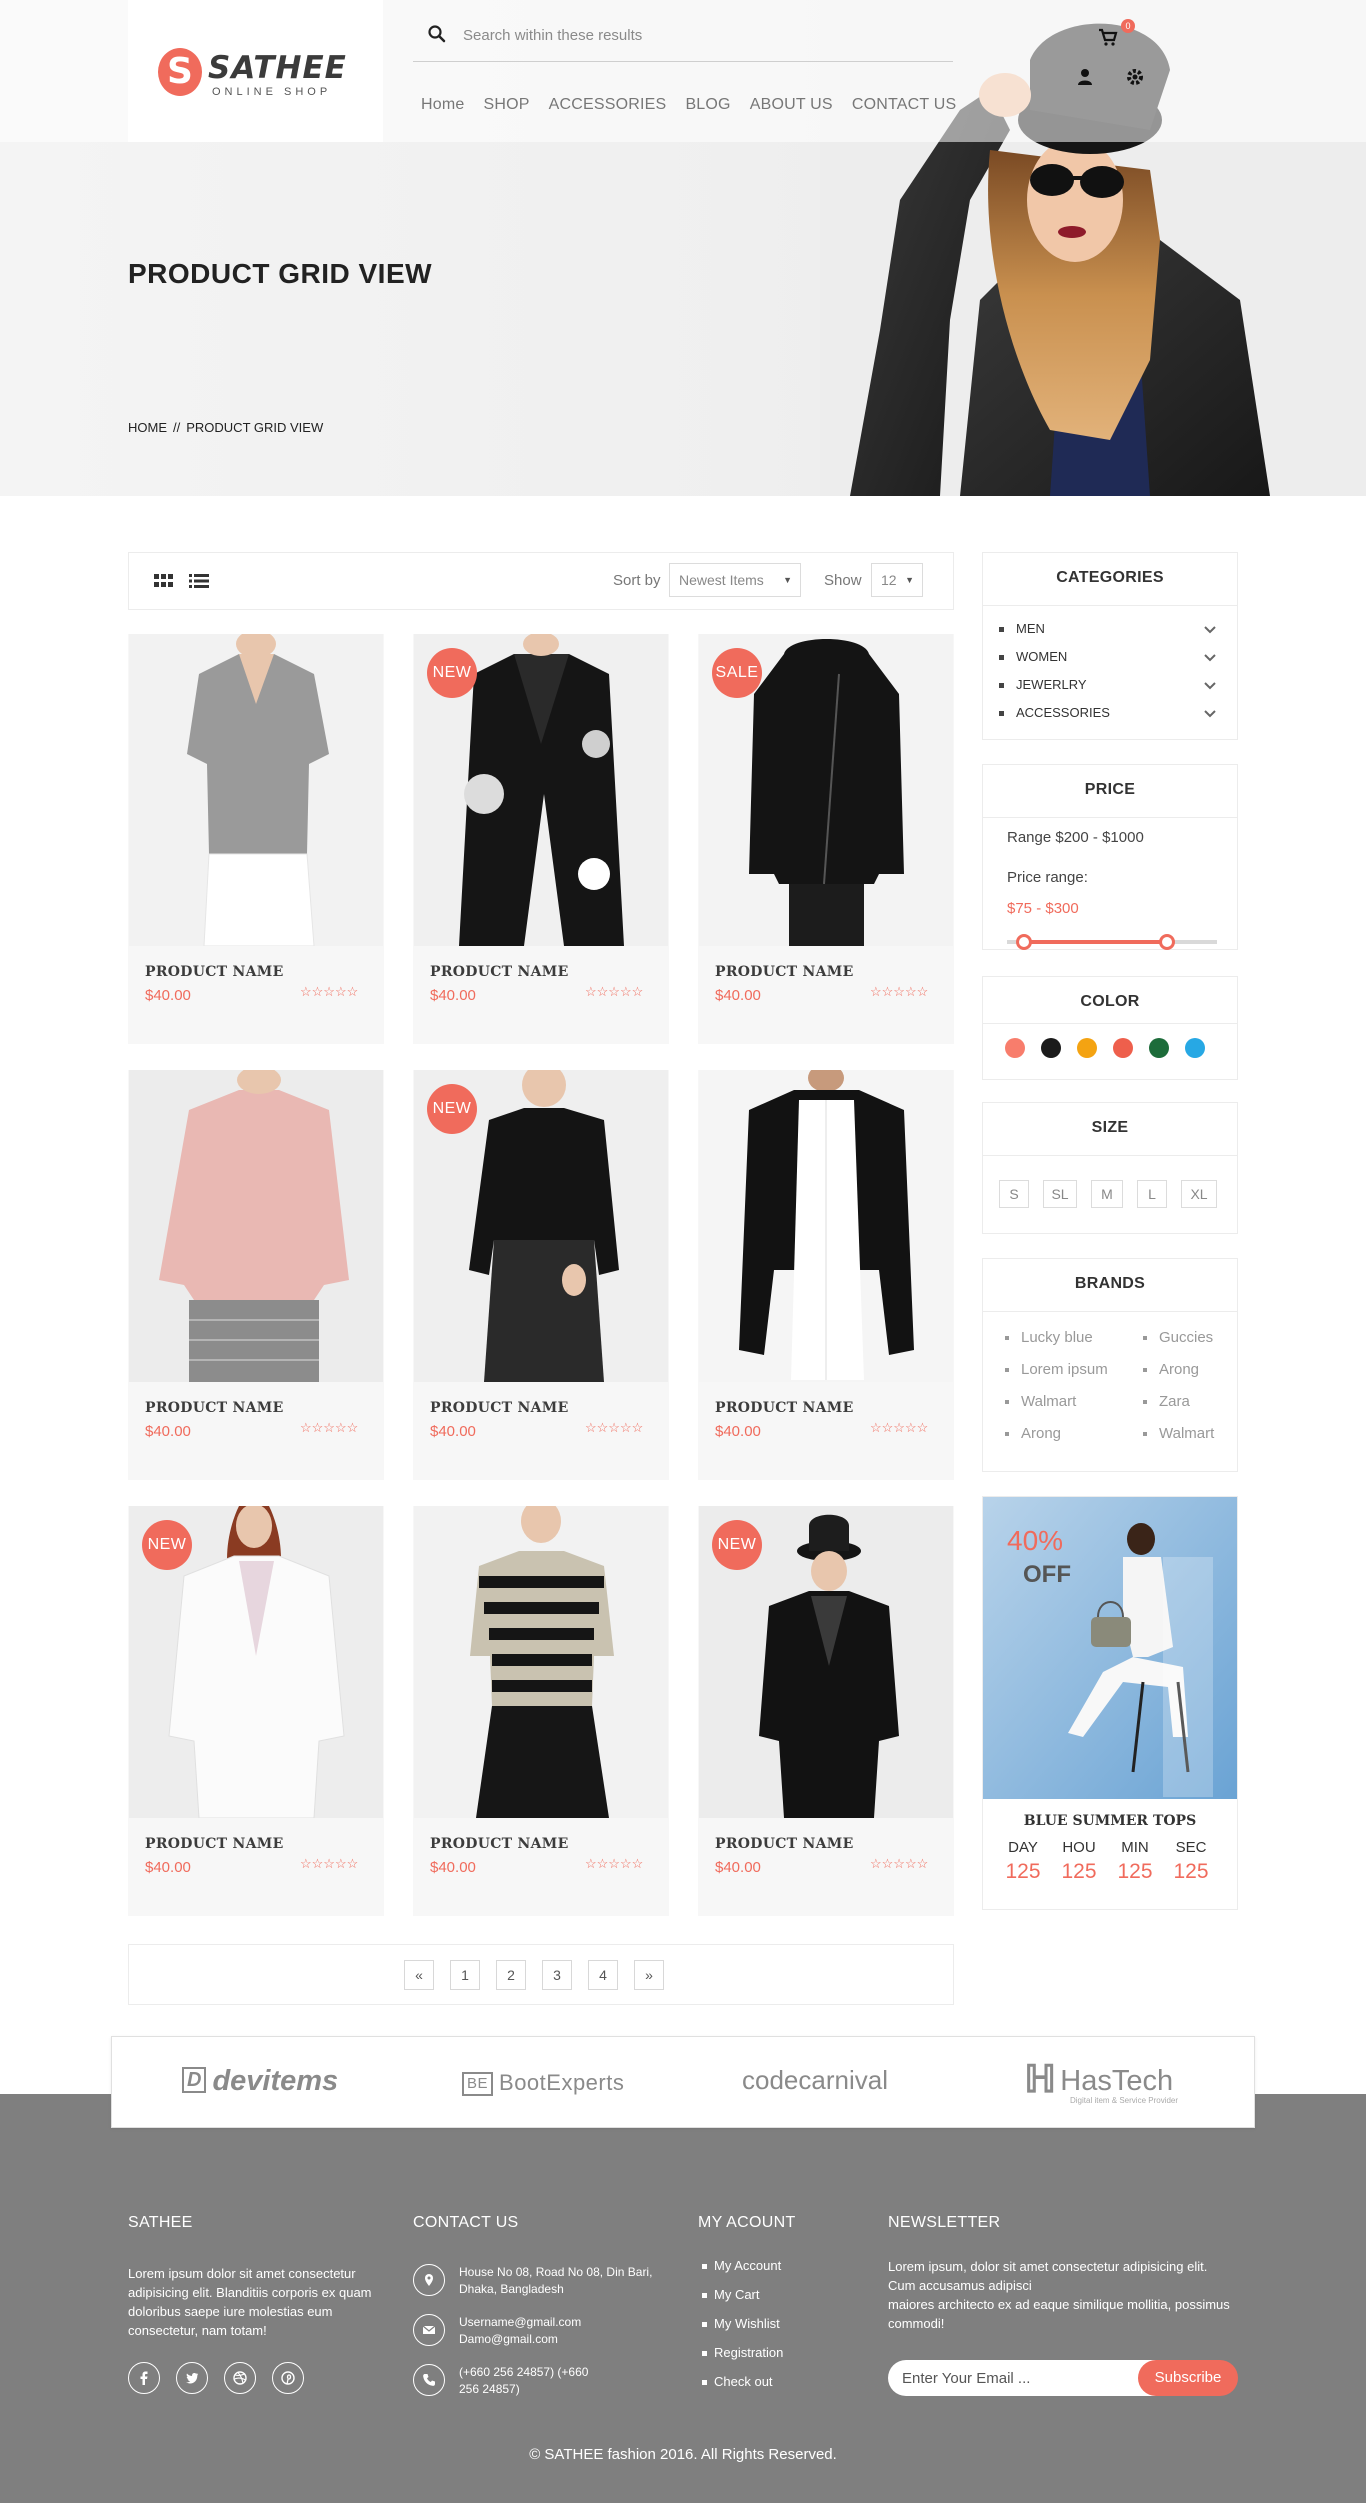  What do you see at coordinates (603, 1975) in the screenshot?
I see `page-button-4: 4` at bounding box center [603, 1975].